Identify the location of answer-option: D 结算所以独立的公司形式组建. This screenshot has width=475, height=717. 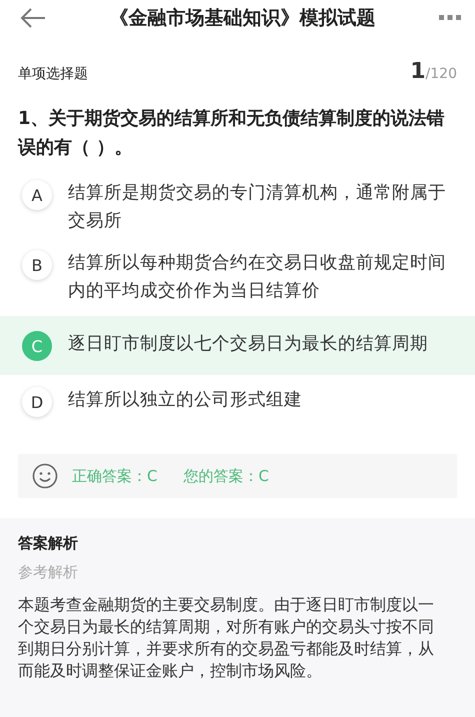
(237, 401).